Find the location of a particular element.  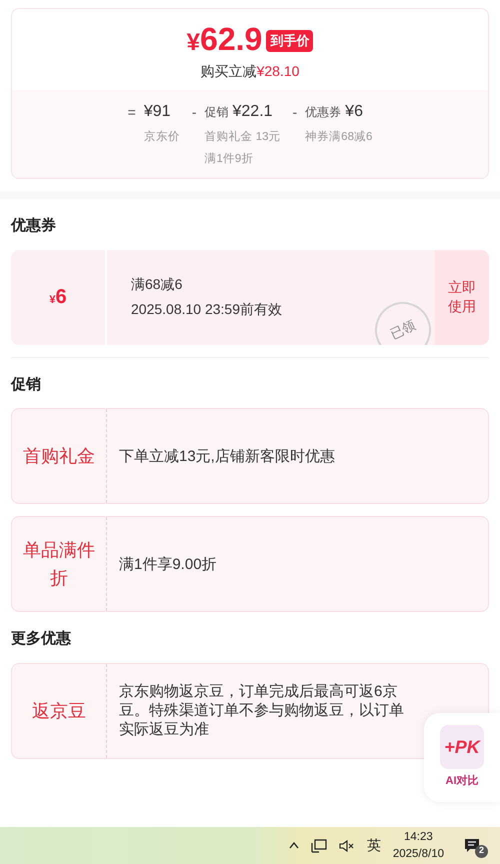

section-title: 促销 is located at coordinates (26, 384).